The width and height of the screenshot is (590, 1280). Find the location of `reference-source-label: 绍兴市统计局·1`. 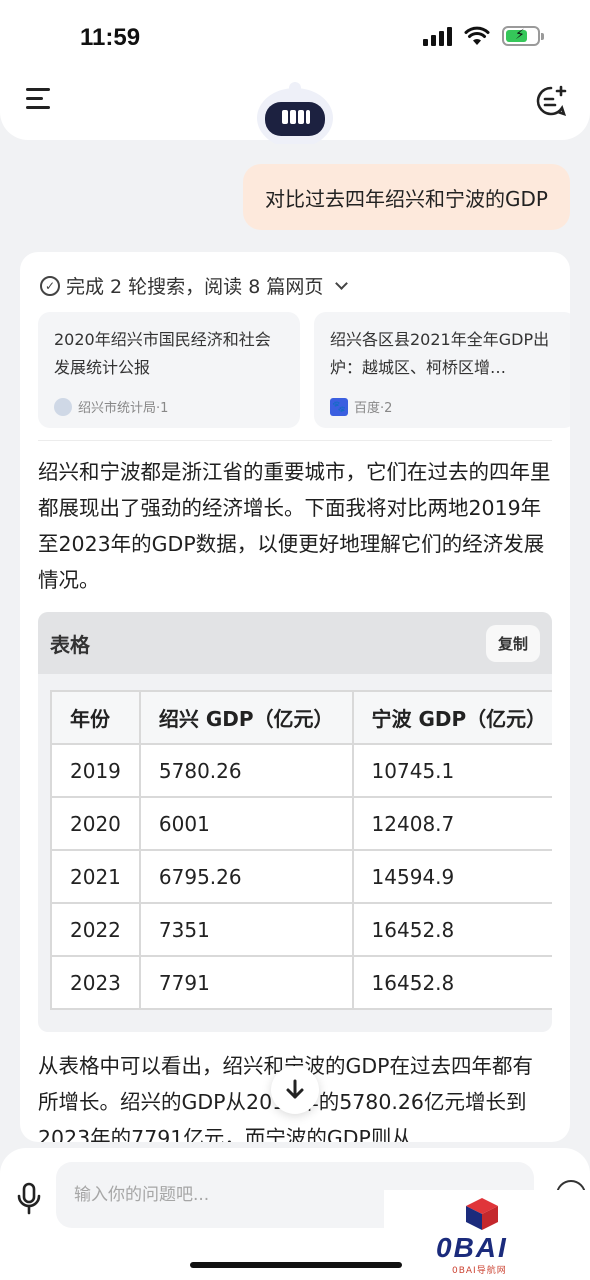

reference-source-label: 绍兴市统计局·1 is located at coordinates (123, 408).